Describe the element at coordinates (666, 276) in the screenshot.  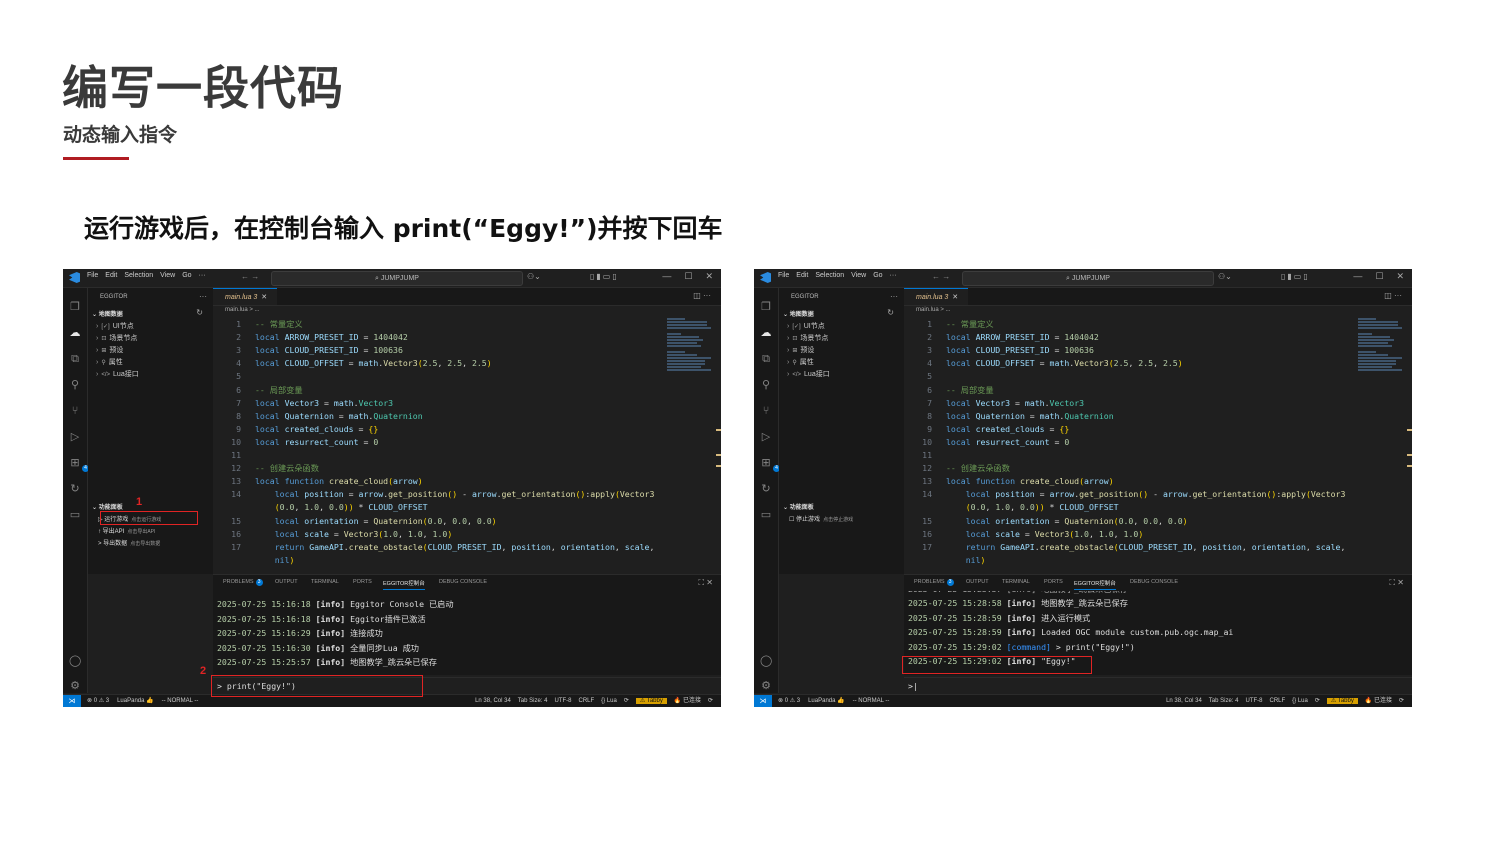
I see `minimize-button: —` at that location.